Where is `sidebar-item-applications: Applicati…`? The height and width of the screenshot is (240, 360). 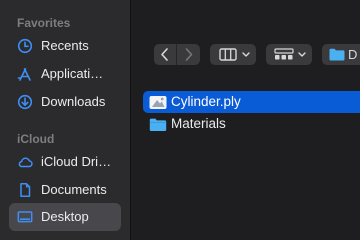
sidebar-item-applications: Applicati… is located at coordinates (65, 74).